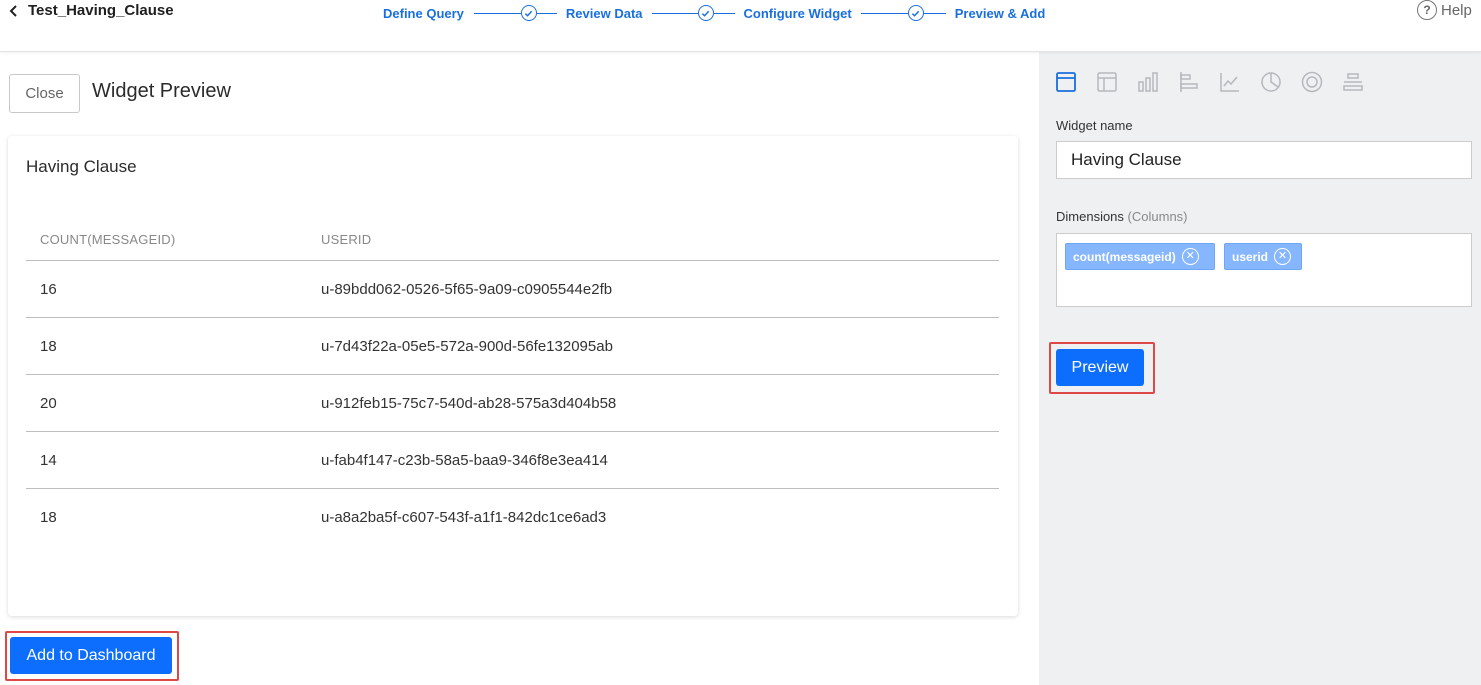 The image size is (1481, 685). What do you see at coordinates (1157, 216) in the screenshot?
I see `dimensions-sublabel: (Columns)` at bounding box center [1157, 216].